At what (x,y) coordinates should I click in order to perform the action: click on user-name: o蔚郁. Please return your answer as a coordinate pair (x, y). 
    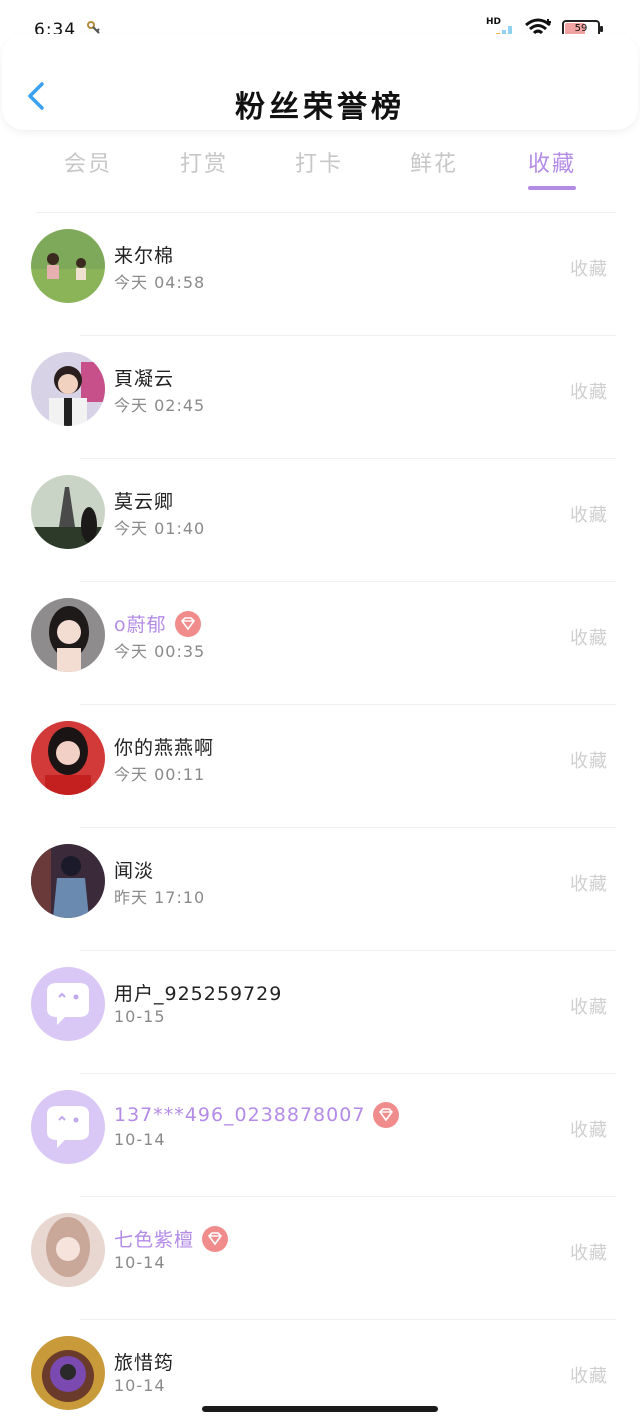
    Looking at the image, I should click on (140, 625).